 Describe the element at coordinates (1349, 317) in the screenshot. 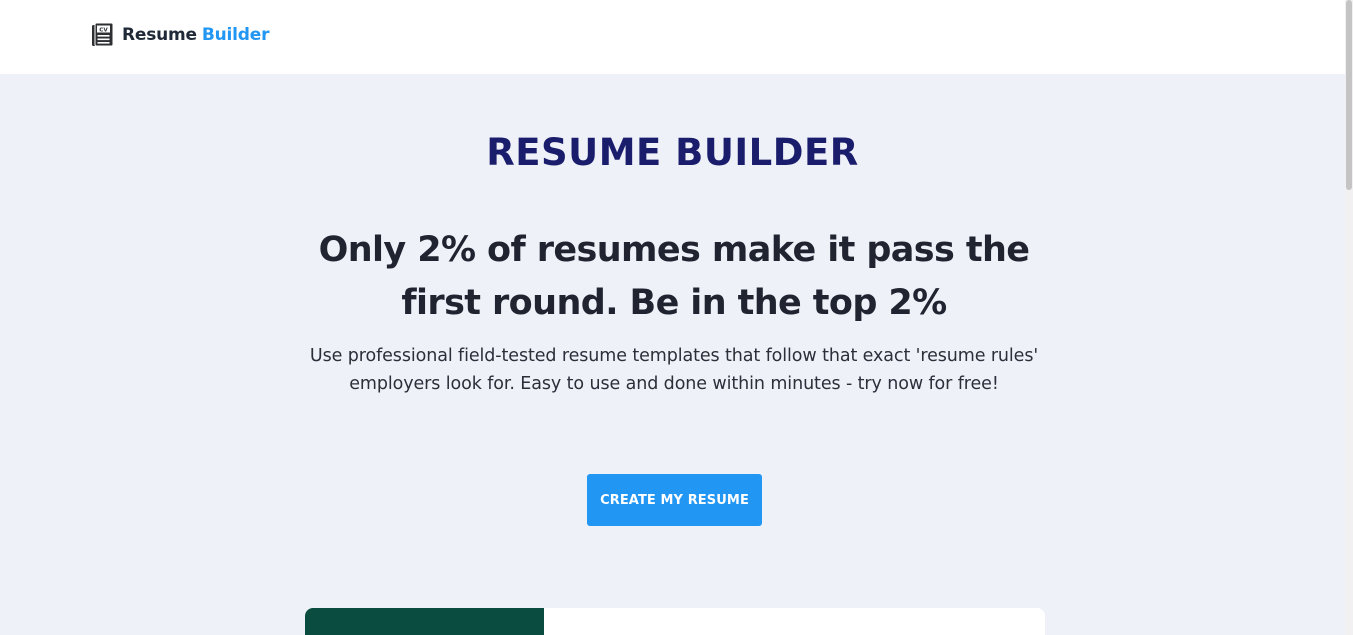

I see `page-scrollbar` at that location.